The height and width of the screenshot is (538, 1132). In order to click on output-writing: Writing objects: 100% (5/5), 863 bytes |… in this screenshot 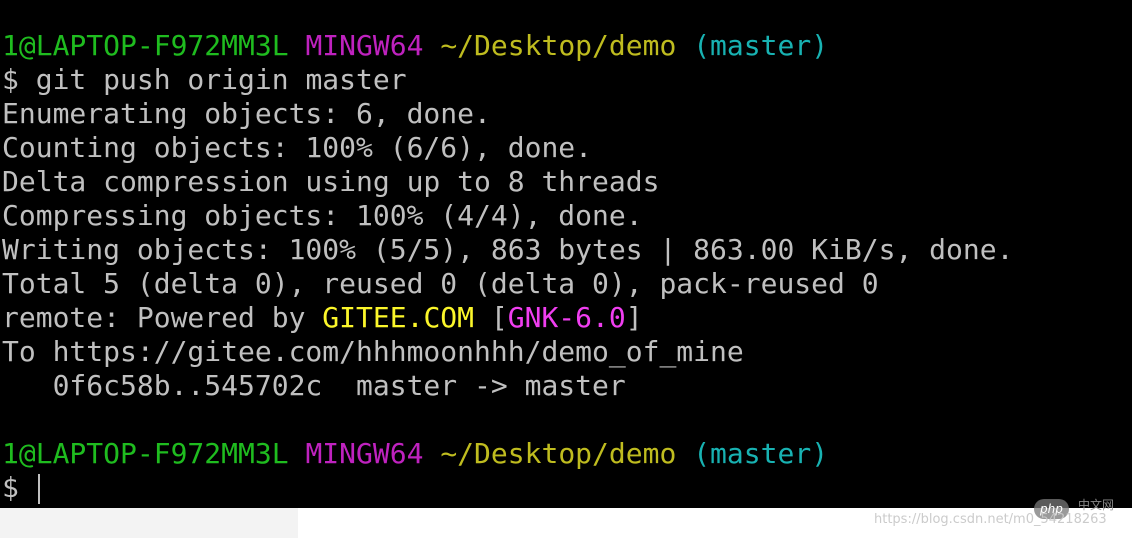, I will do `click(508, 249)`.